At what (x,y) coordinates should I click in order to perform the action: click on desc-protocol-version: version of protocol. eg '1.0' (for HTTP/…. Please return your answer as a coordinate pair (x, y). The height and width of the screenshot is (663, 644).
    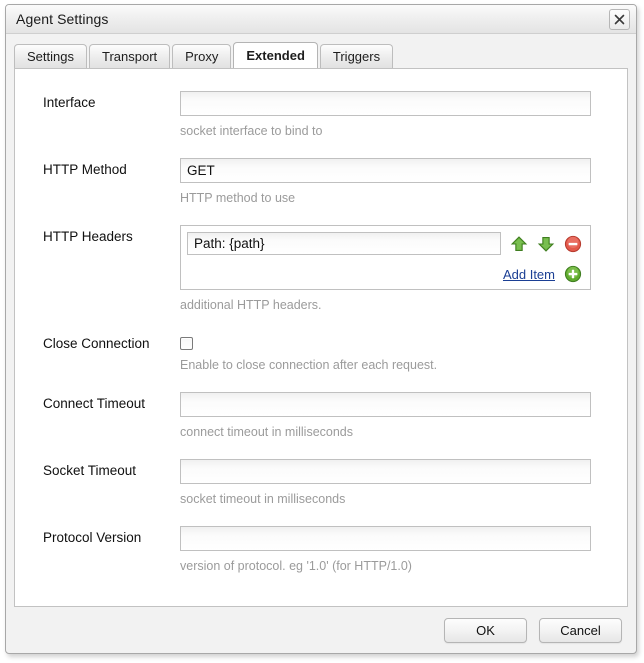
    Looking at the image, I should click on (296, 566).